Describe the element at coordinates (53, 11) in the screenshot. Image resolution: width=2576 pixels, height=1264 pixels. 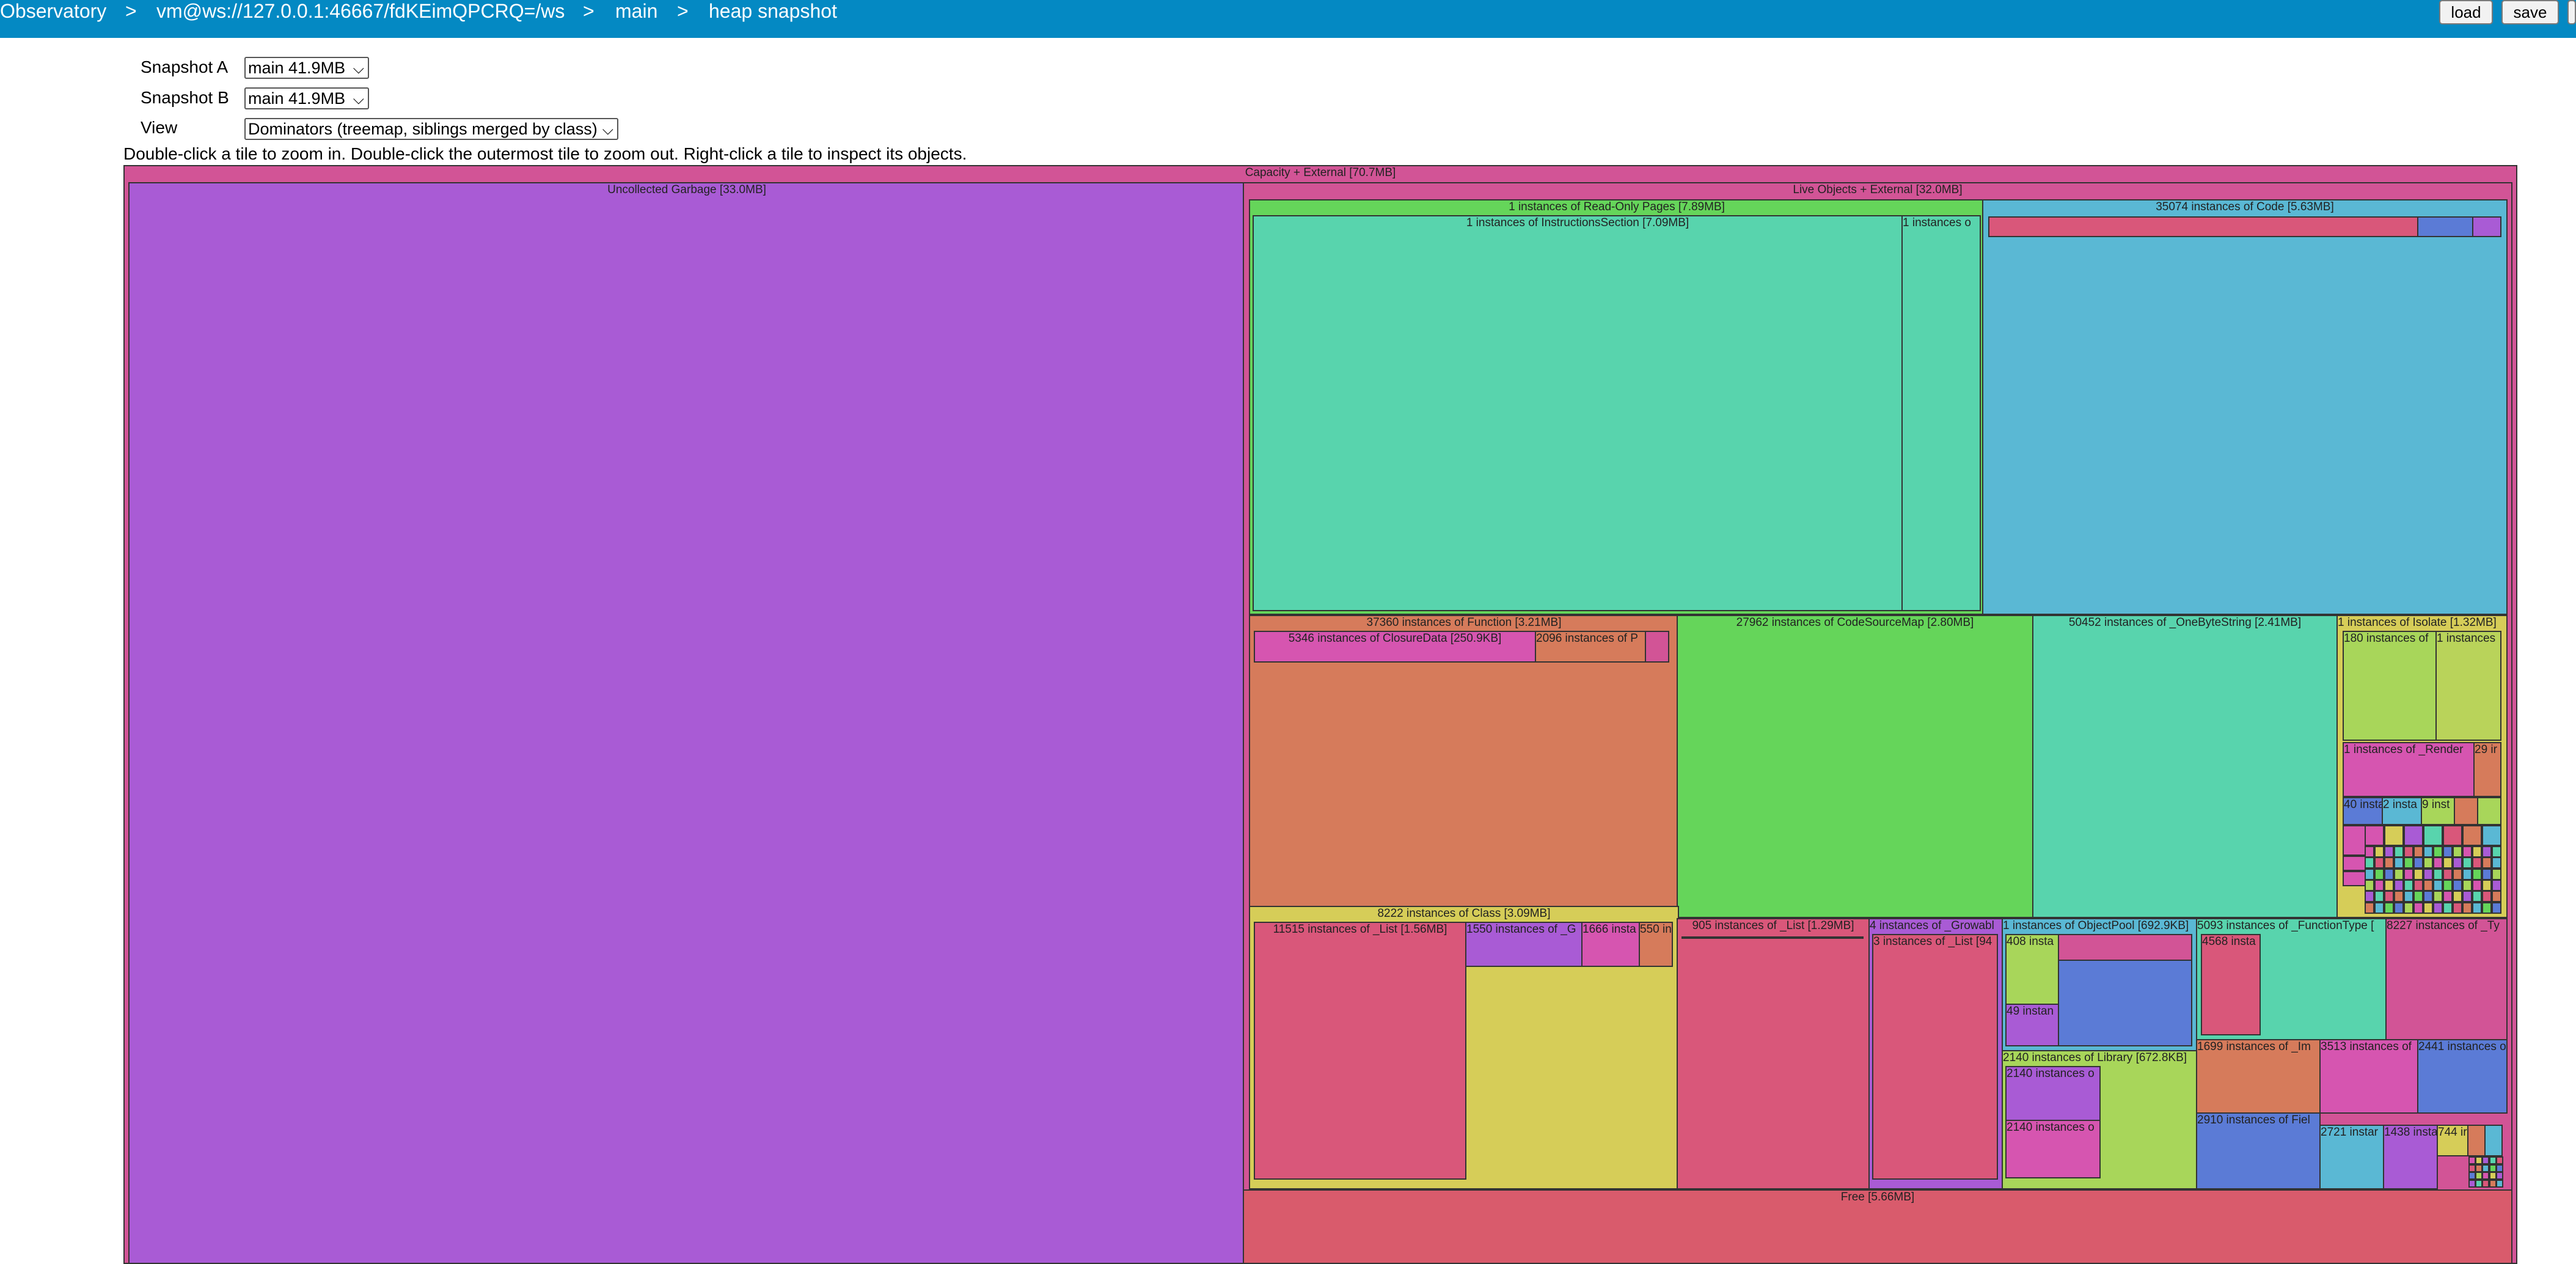
I see `breadcrumb-observatory: Observatory` at that location.